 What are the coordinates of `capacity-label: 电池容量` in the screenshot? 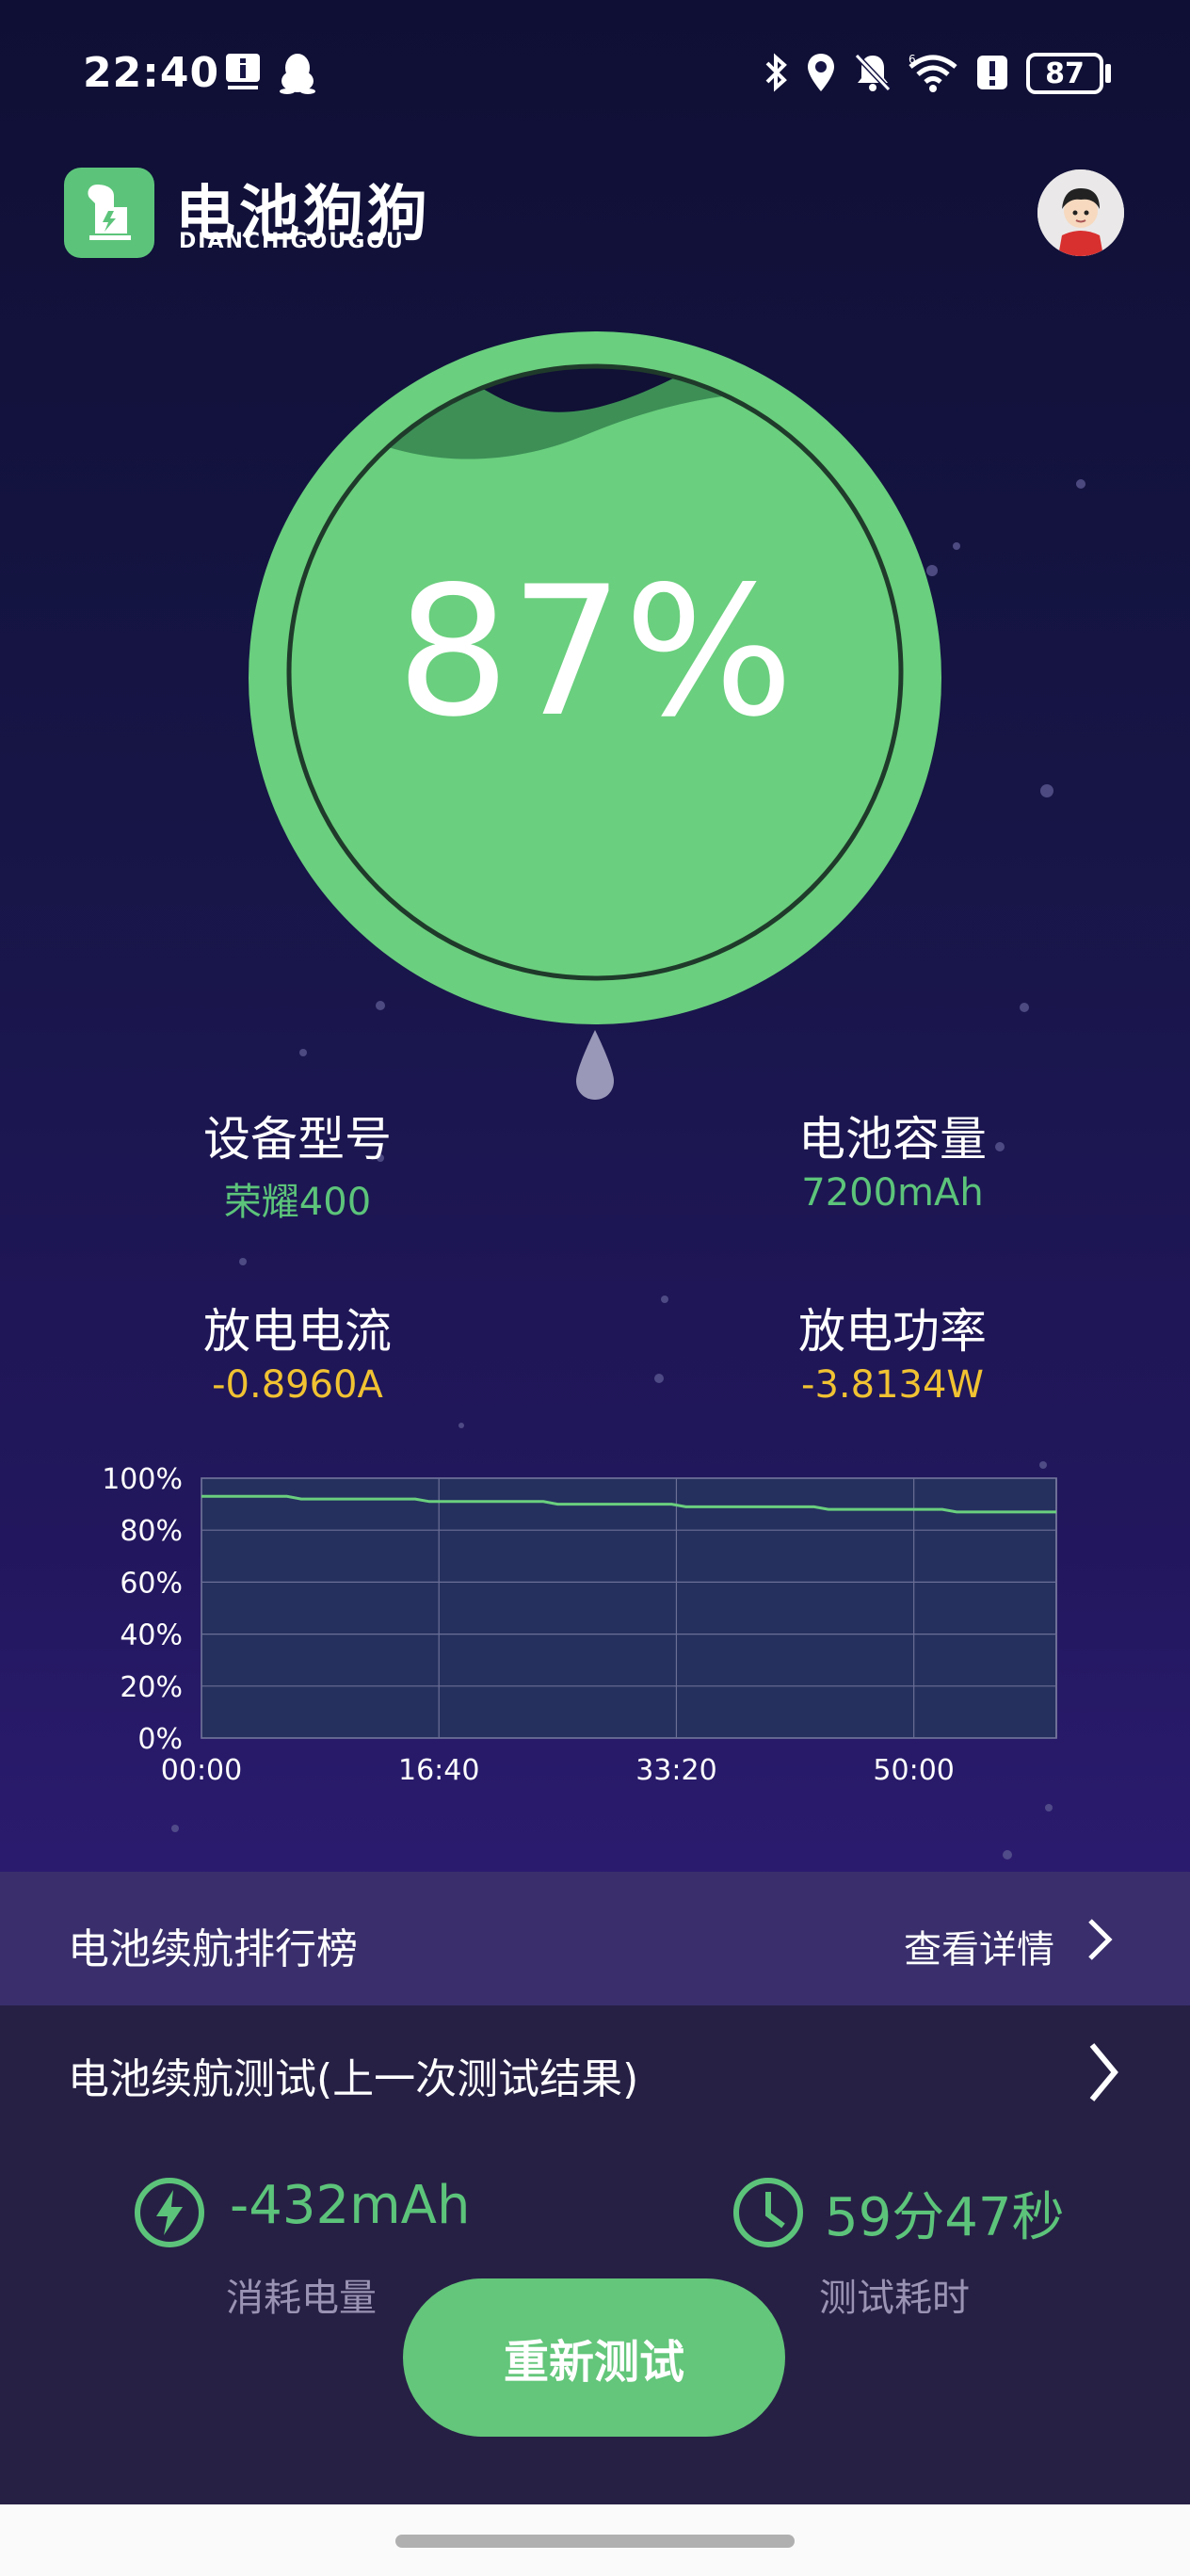 It's located at (892, 1139).